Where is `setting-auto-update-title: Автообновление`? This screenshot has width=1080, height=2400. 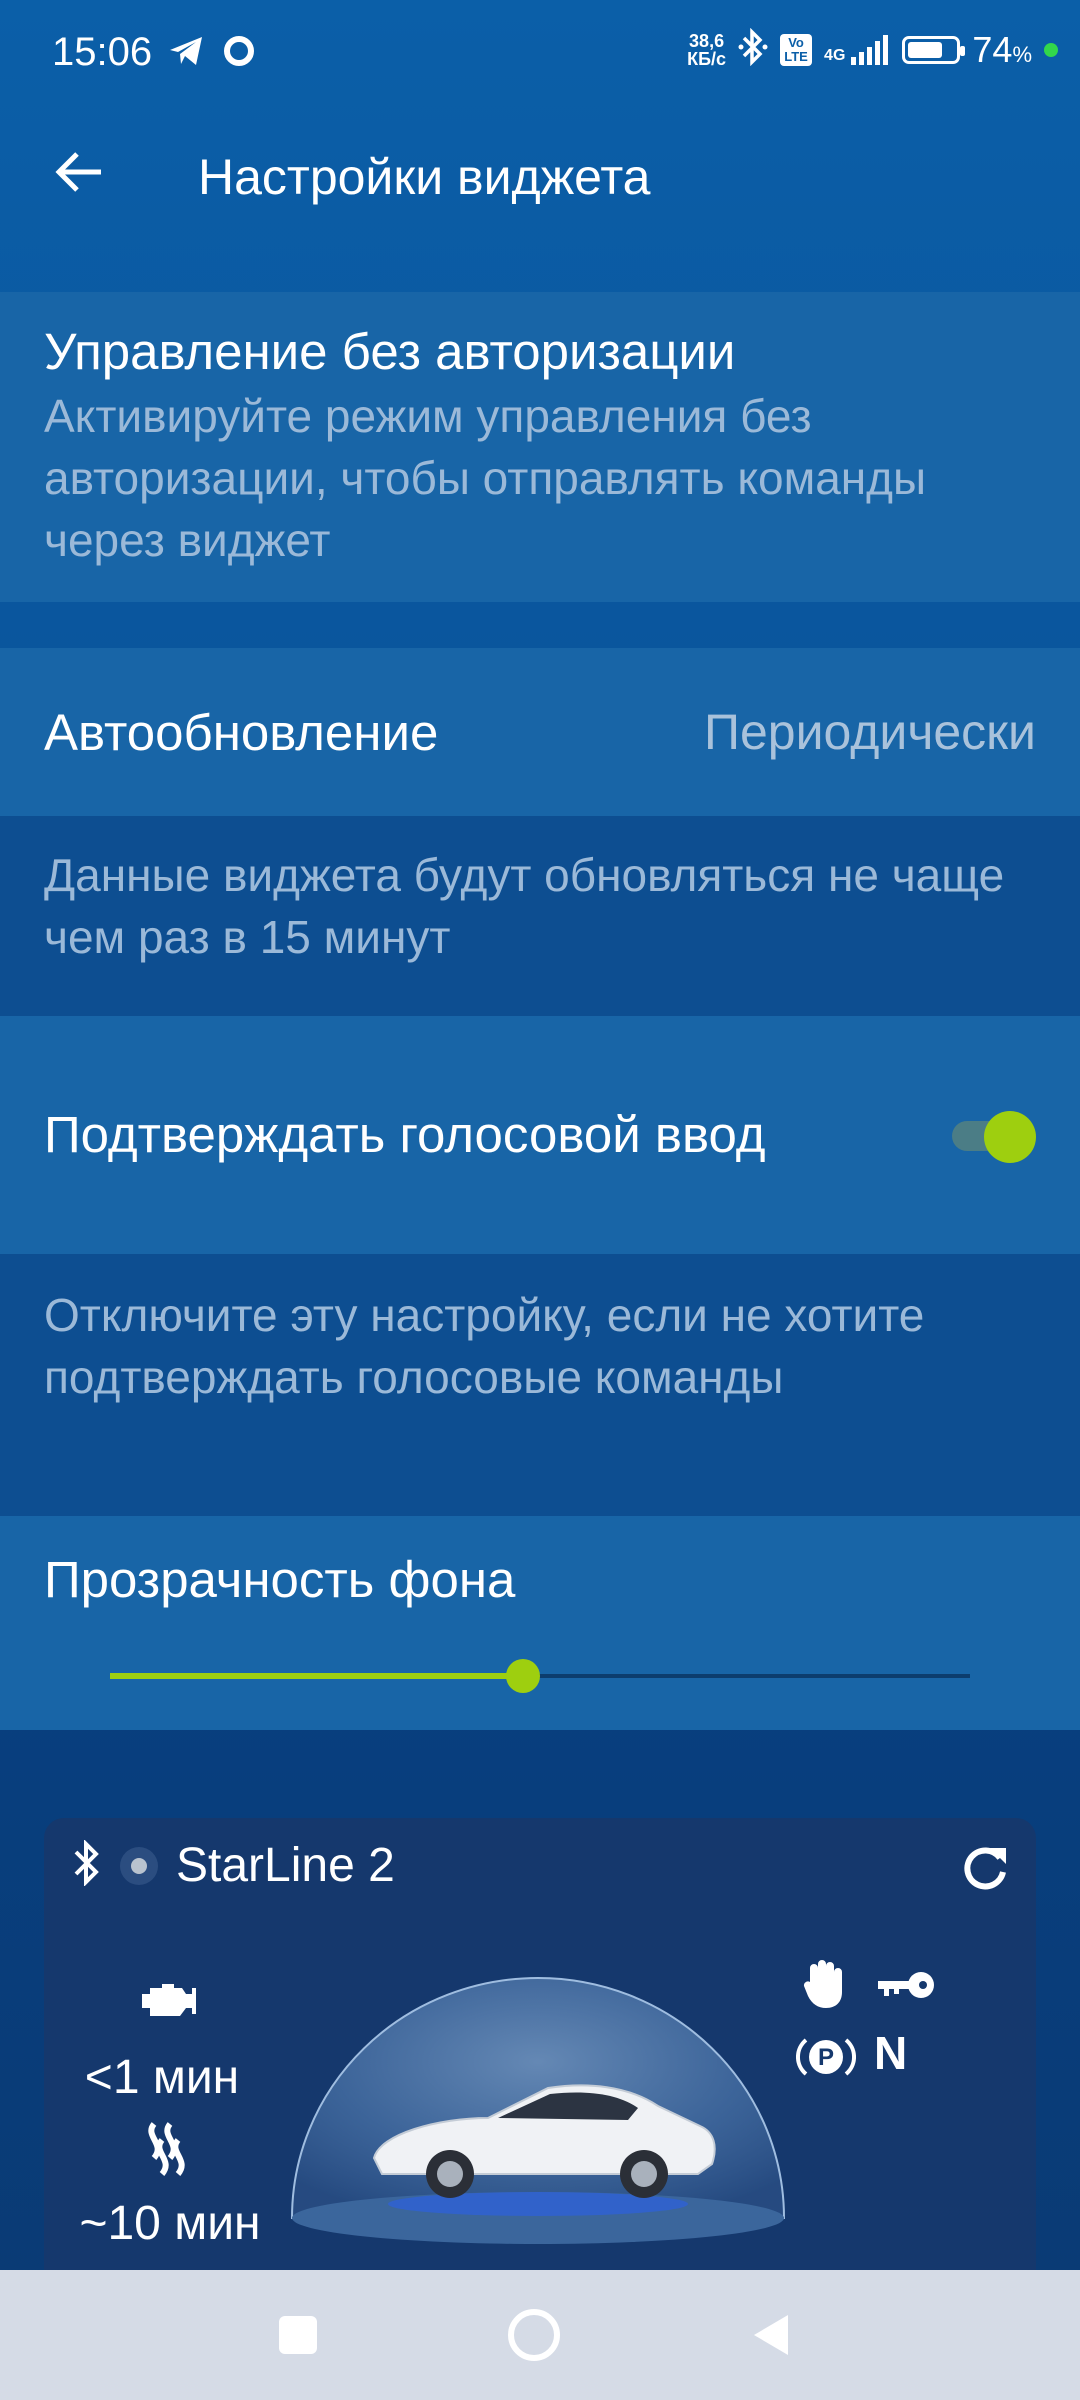 setting-auto-update-title: Автообновление is located at coordinates (241, 732).